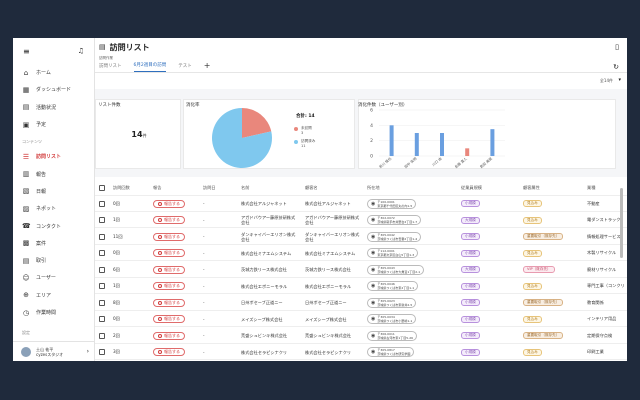 The height and width of the screenshot is (400, 640). I want to click on address-chip: ◉ 〒112-0001 東京都文京区白山5丁目1-3, so click(393, 253).